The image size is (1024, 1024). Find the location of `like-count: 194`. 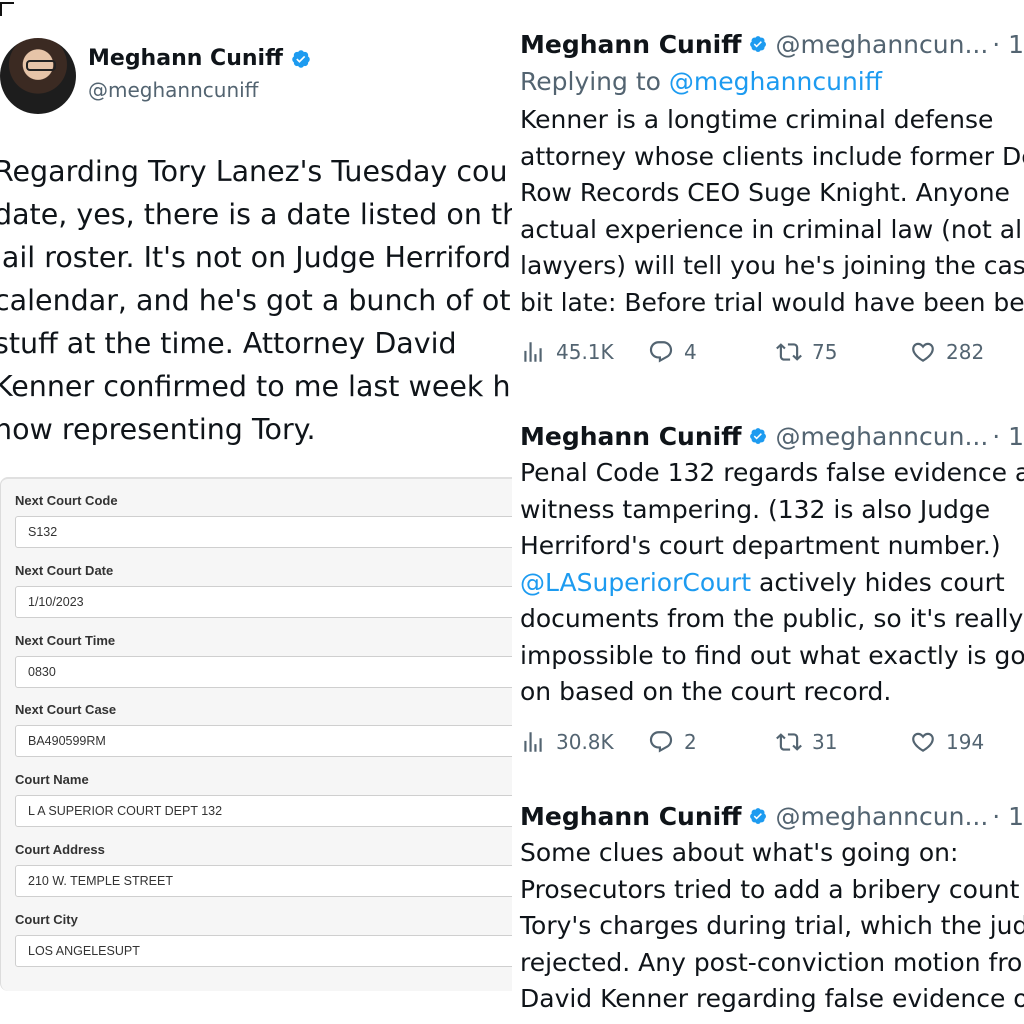

like-count: 194 is located at coordinates (965, 741).